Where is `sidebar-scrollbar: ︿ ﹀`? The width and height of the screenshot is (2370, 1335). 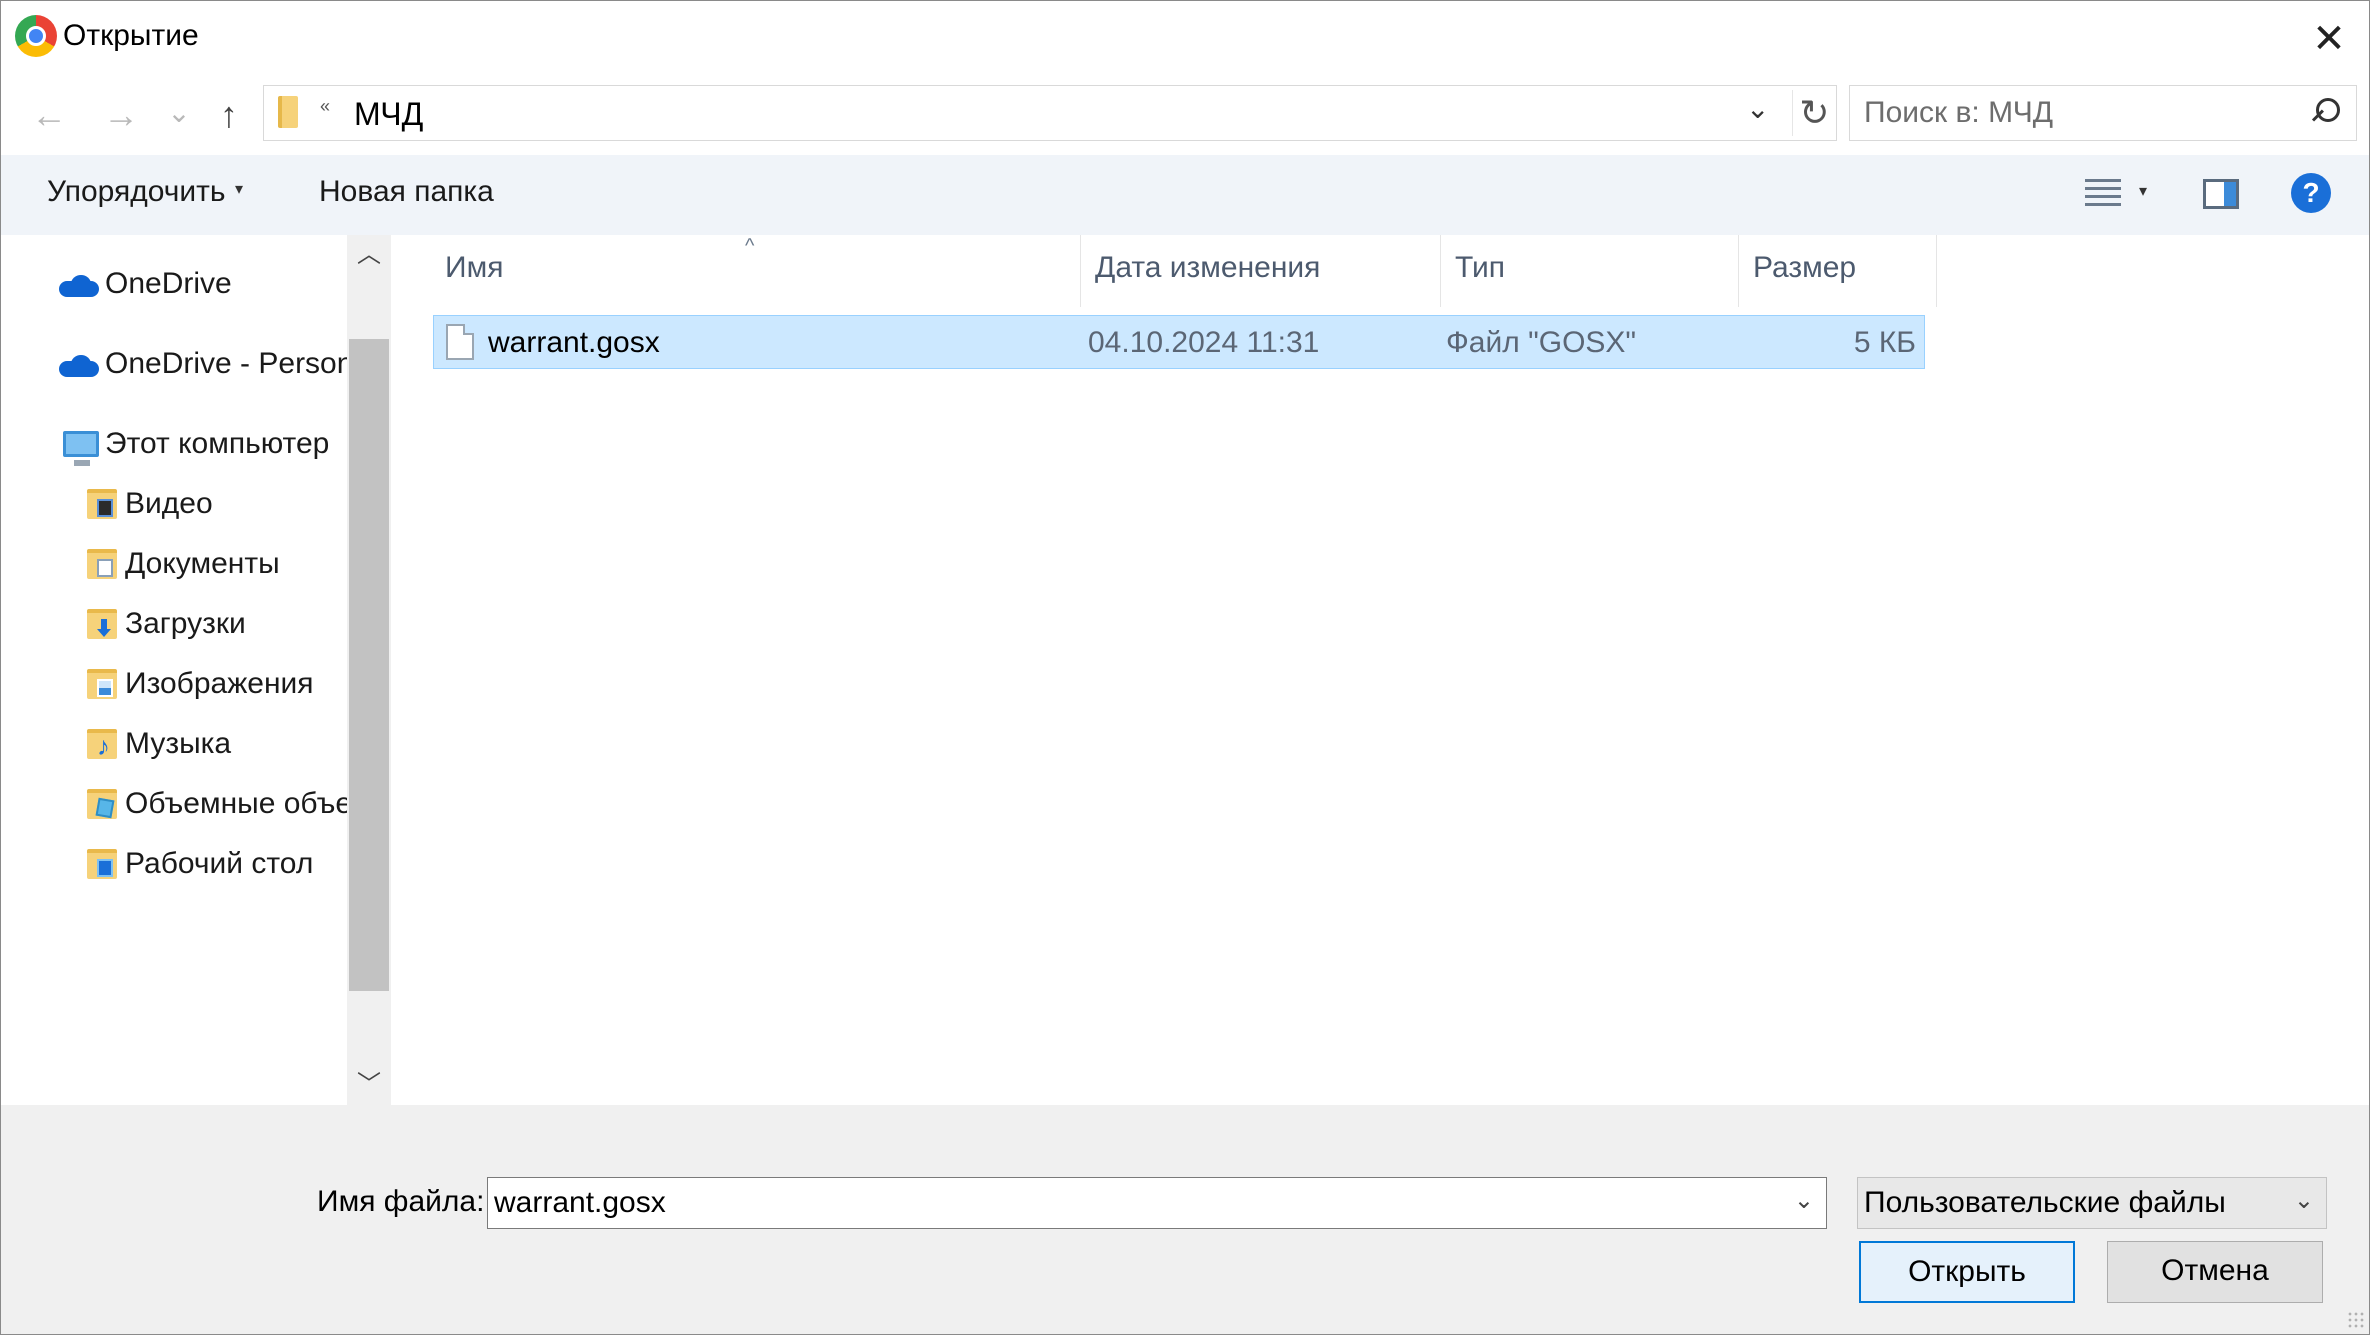
sidebar-scrollbar: ︿ ﹀ is located at coordinates (369, 670).